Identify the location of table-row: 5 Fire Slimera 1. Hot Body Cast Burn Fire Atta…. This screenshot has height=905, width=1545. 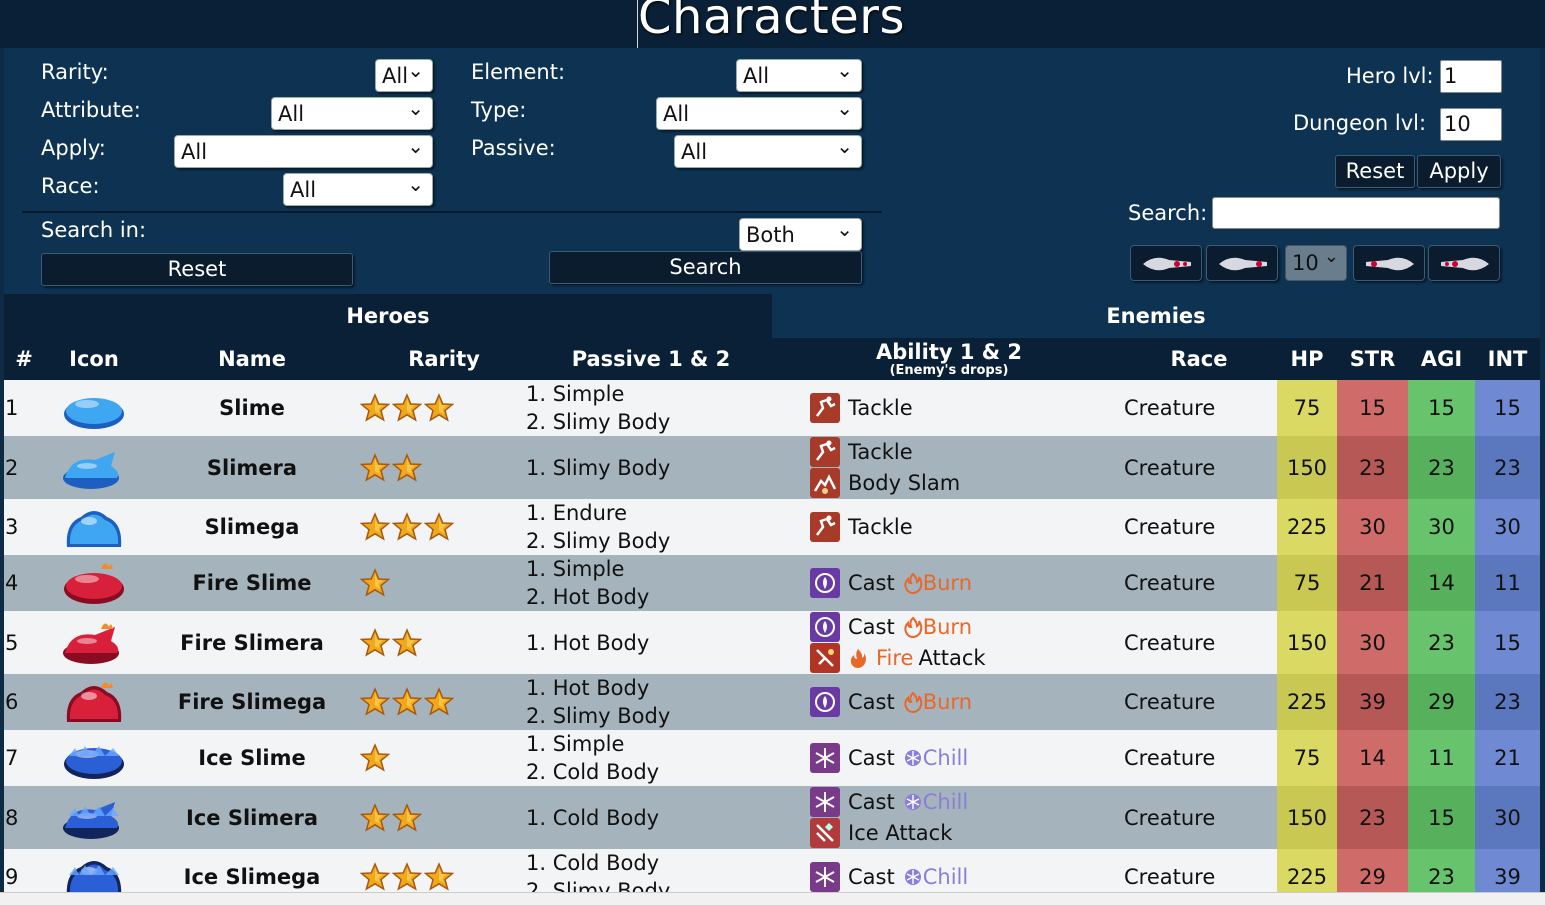
(772, 642).